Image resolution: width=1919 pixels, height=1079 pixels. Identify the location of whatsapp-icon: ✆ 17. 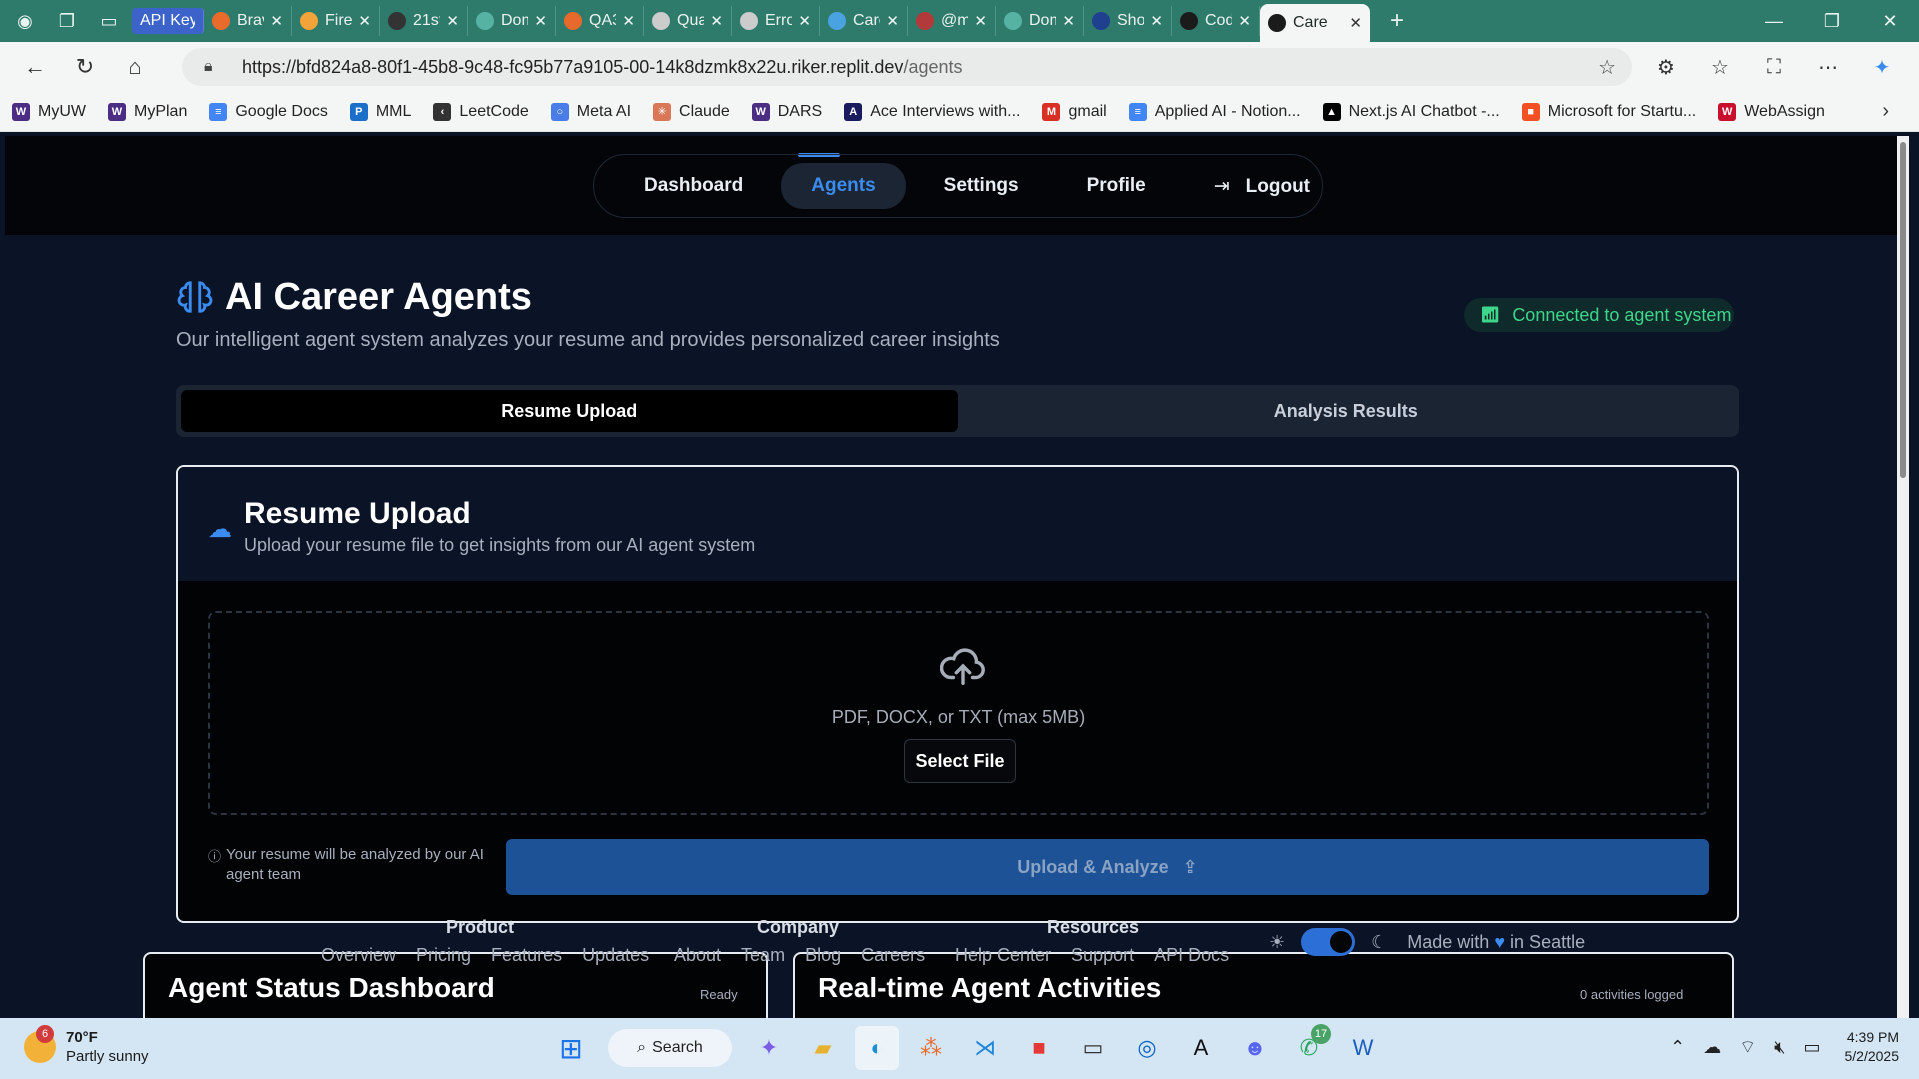
(1309, 1047).